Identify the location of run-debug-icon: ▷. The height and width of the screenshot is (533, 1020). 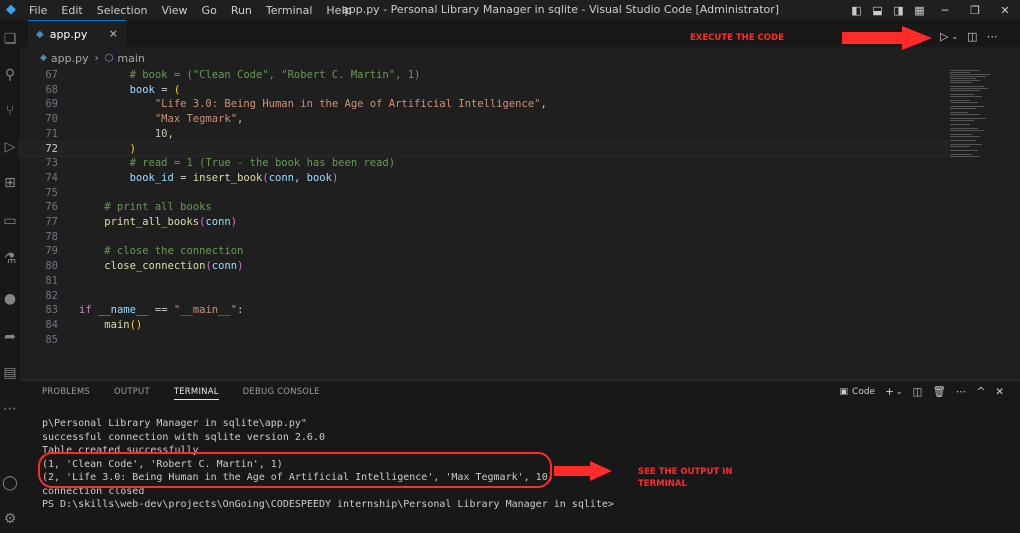
(10, 147).